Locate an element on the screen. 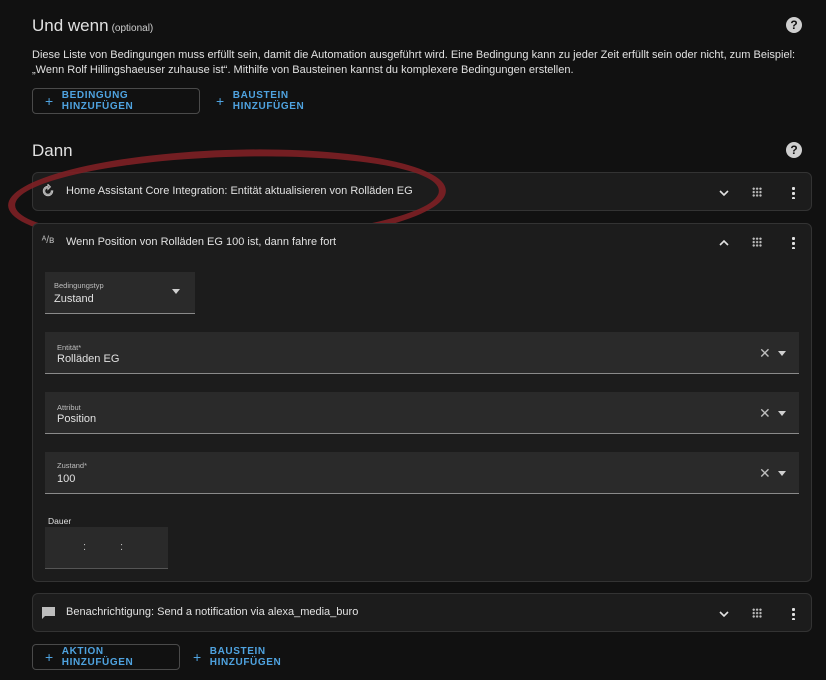 Image resolution: width=826 pixels, height=680 pixels. add-condition-button: + BEDINGUNG HINZUFÜGEN is located at coordinates (116, 101).